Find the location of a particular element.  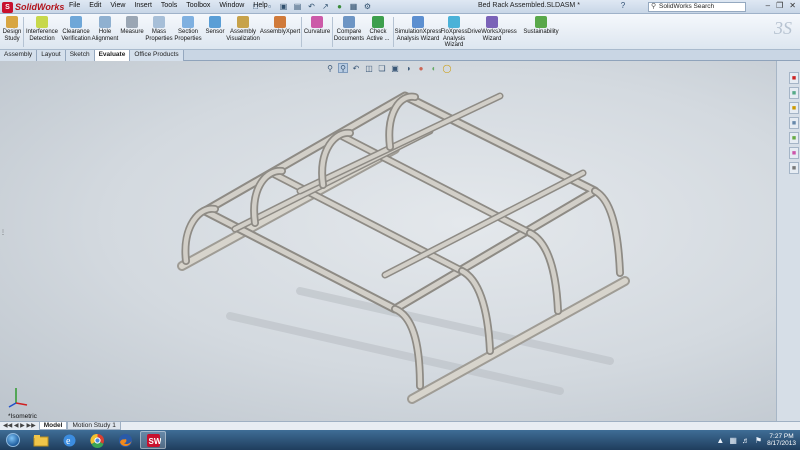

tab-office-products: Office Products is located at coordinates (157, 55).